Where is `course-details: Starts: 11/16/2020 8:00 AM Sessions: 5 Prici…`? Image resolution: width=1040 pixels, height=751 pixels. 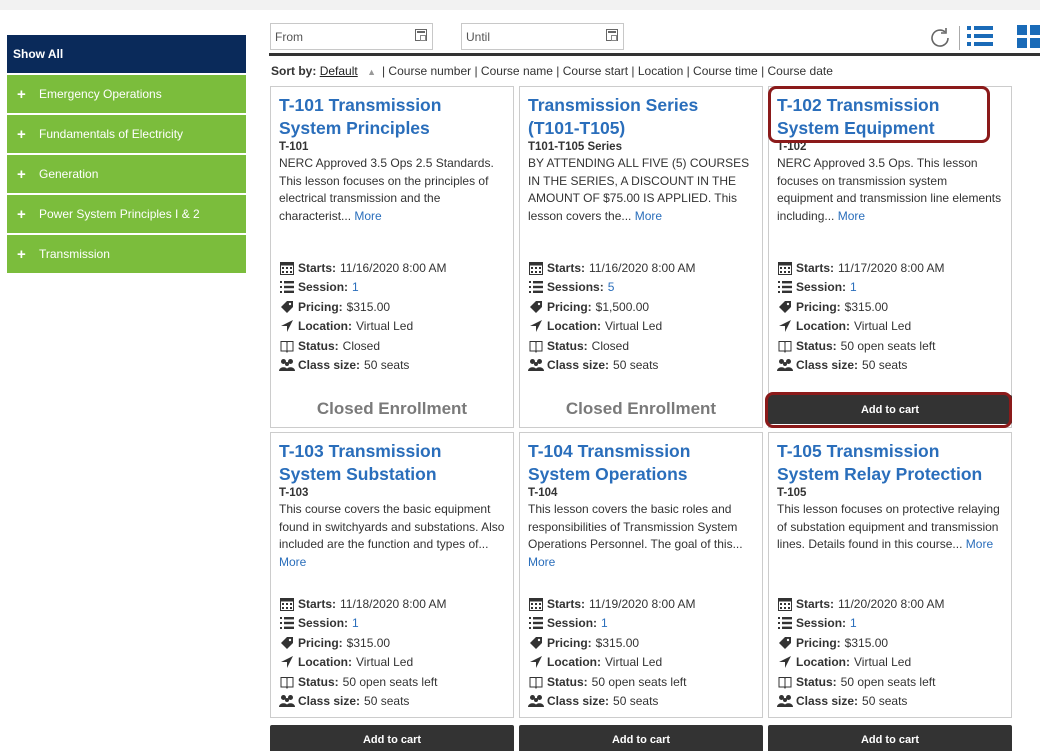
course-details: Starts: 11/16/2020 8:00 AM Sessions: 5 Prici… is located at coordinates (612, 316).